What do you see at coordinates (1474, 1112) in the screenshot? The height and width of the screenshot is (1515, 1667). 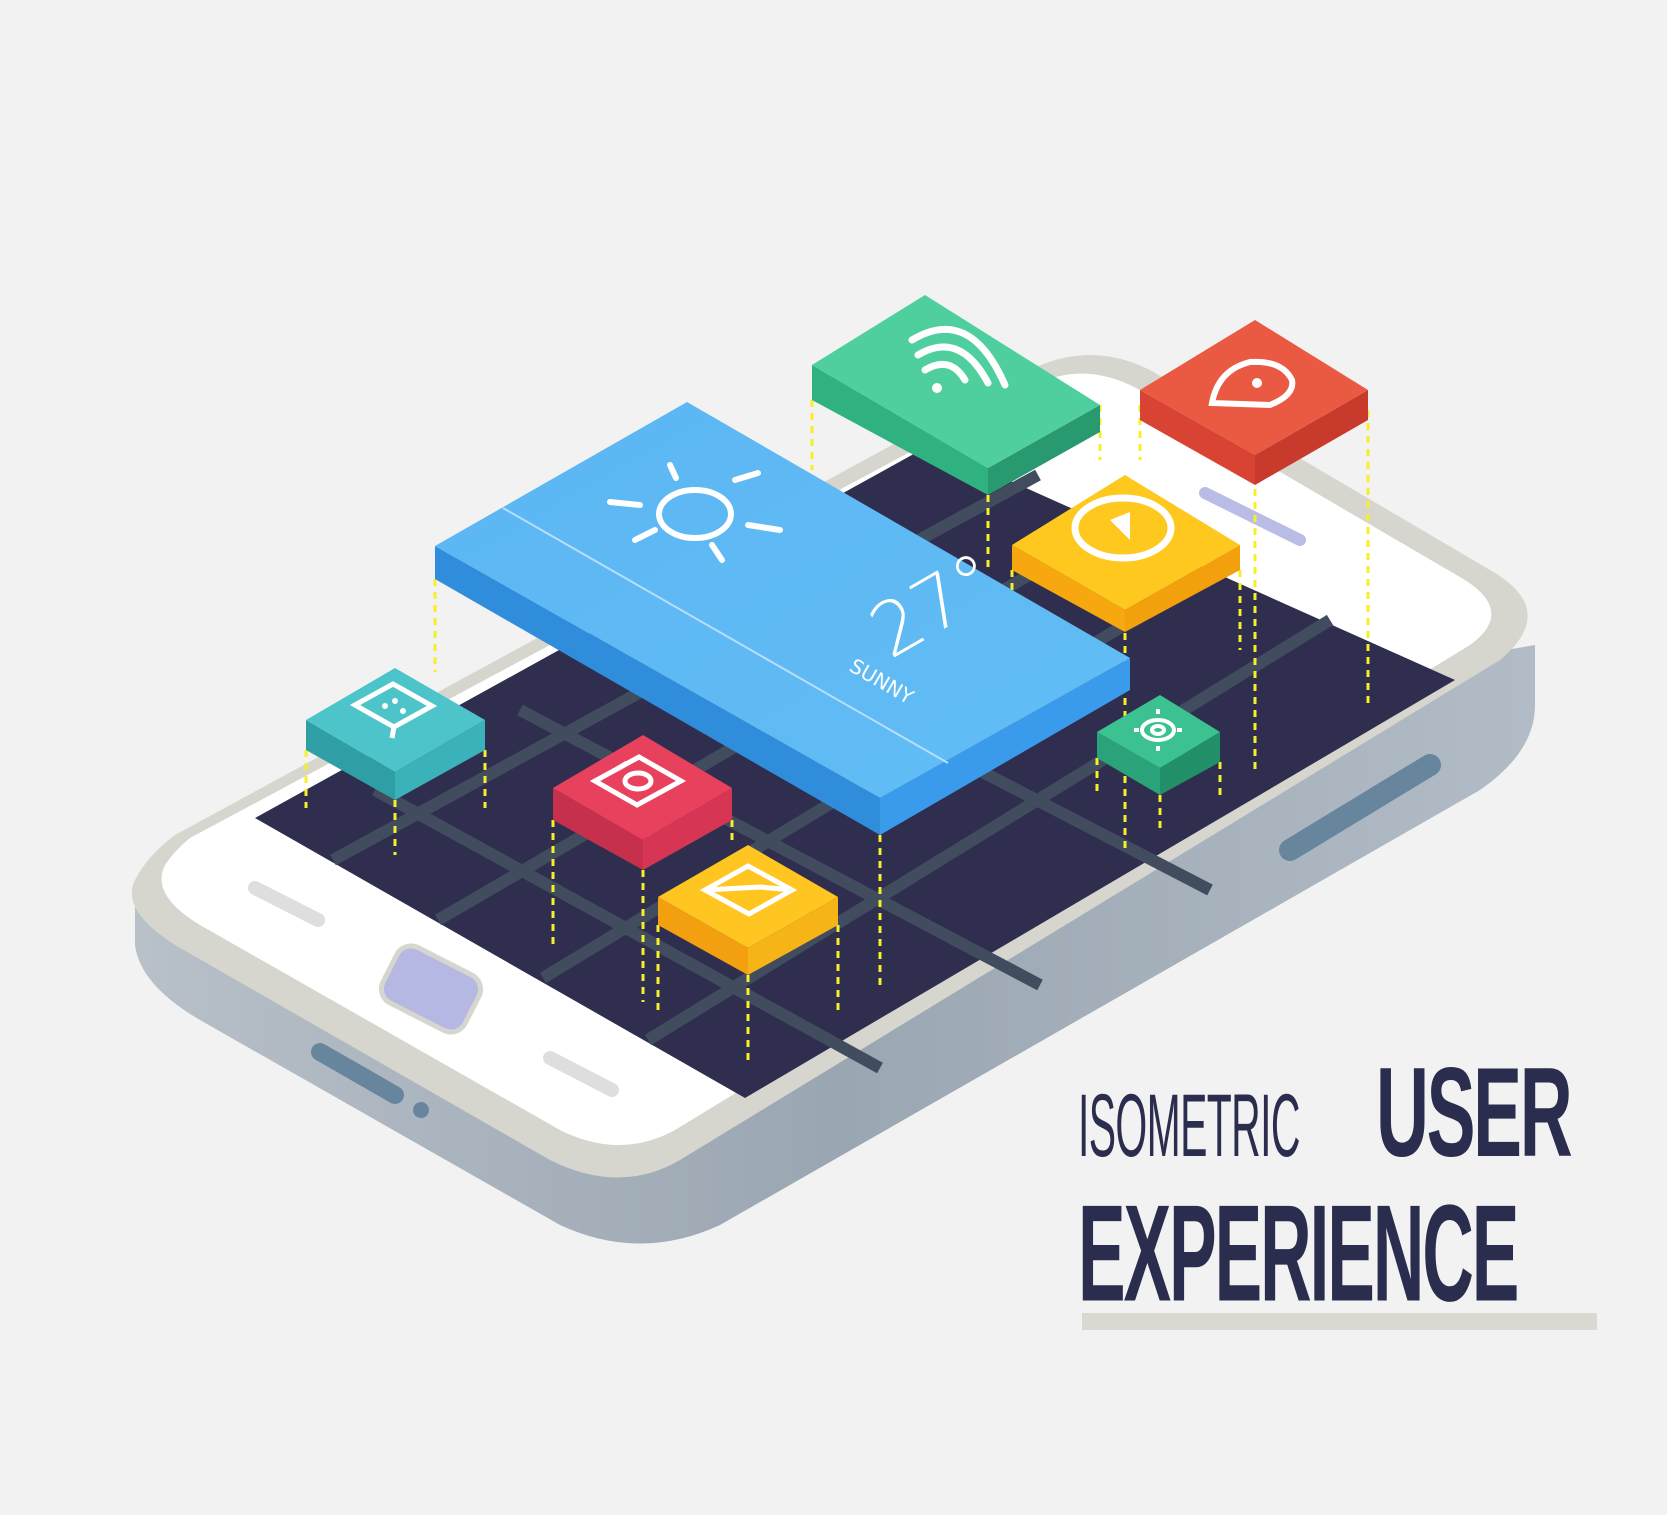 I see `headline-emphasis: USER` at bounding box center [1474, 1112].